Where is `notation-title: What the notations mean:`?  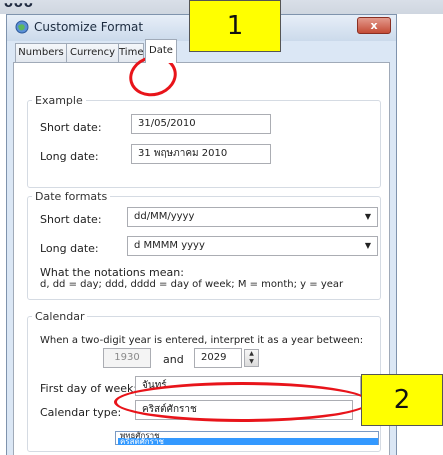
notation-title: What the notations mean: is located at coordinates (112, 272).